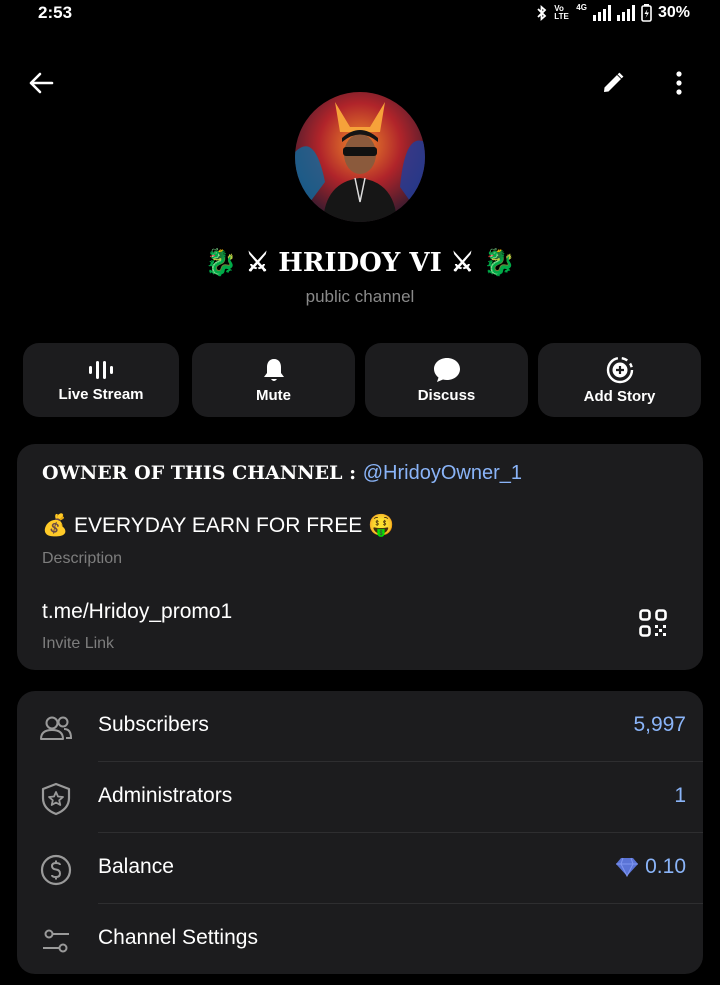 The height and width of the screenshot is (985, 720). I want to click on back-button, so click(41, 83).